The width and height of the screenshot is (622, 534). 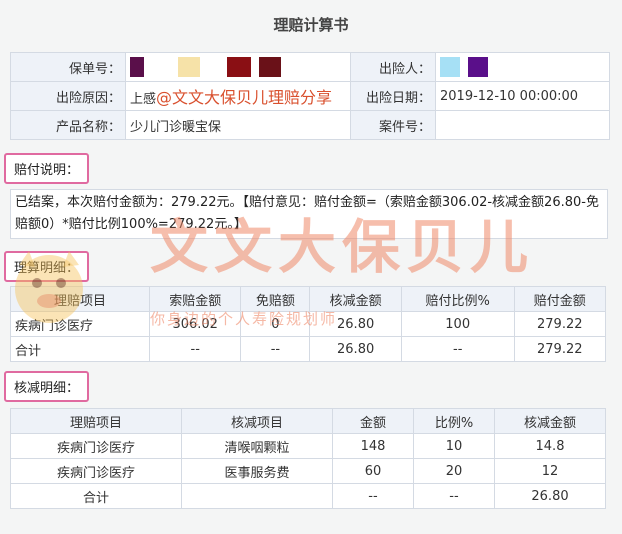 I want to click on table-cell: 10, so click(x=454, y=446).